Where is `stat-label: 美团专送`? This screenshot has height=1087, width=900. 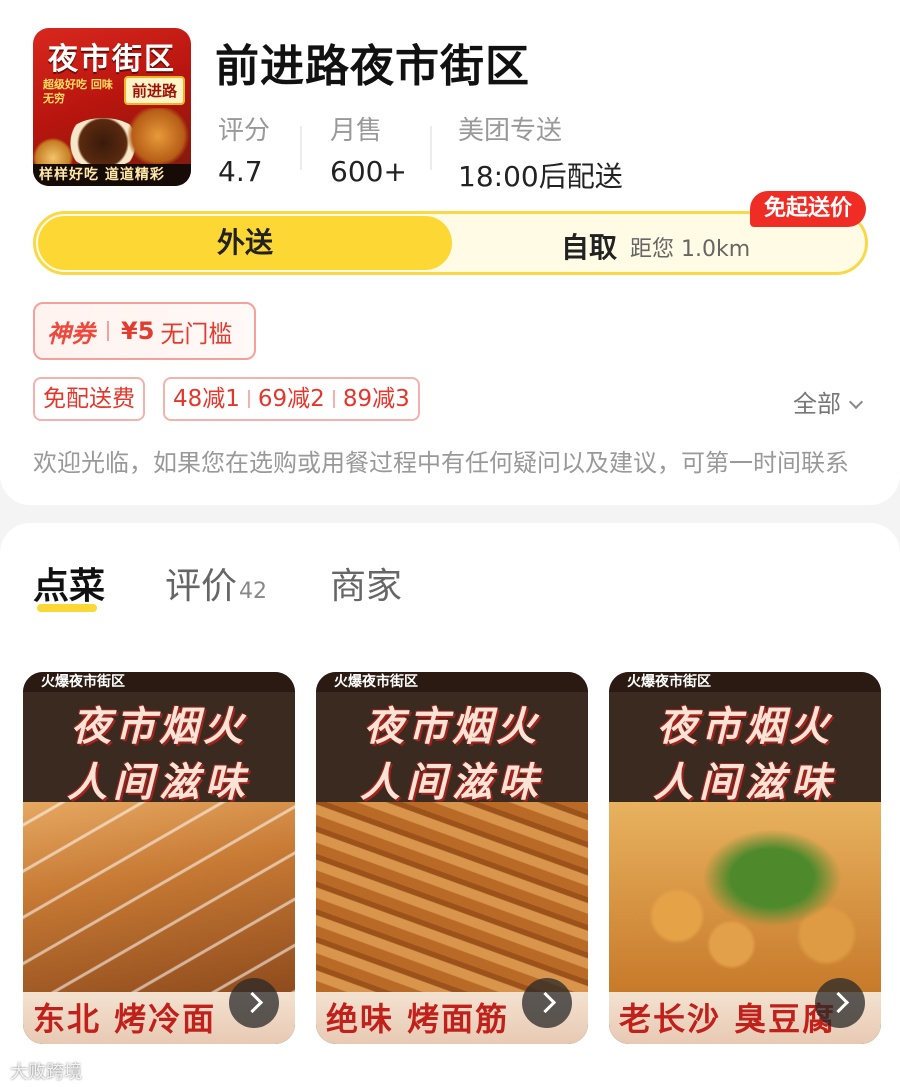 stat-label: 美团专送 is located at coordinates (510, 131).